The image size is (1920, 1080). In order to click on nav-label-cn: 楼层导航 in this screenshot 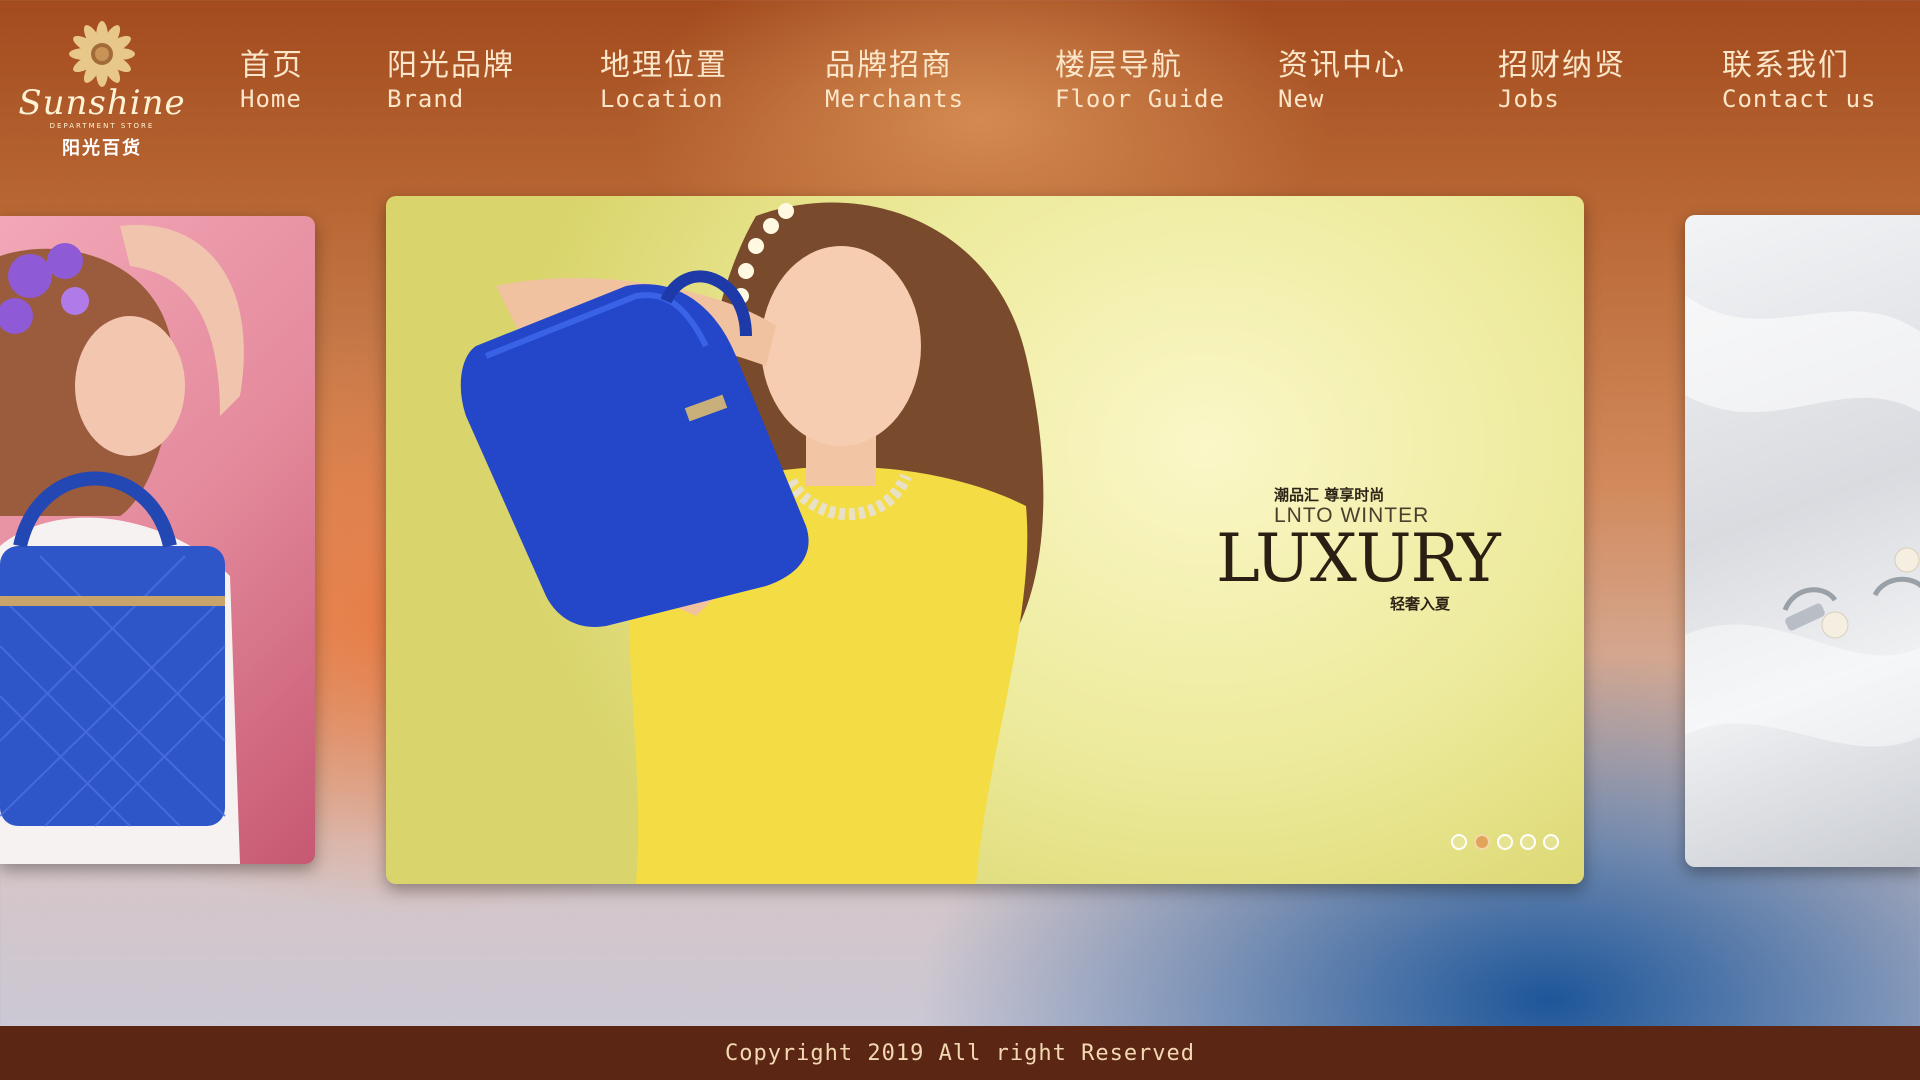, I will do `click(1119, 65)`.